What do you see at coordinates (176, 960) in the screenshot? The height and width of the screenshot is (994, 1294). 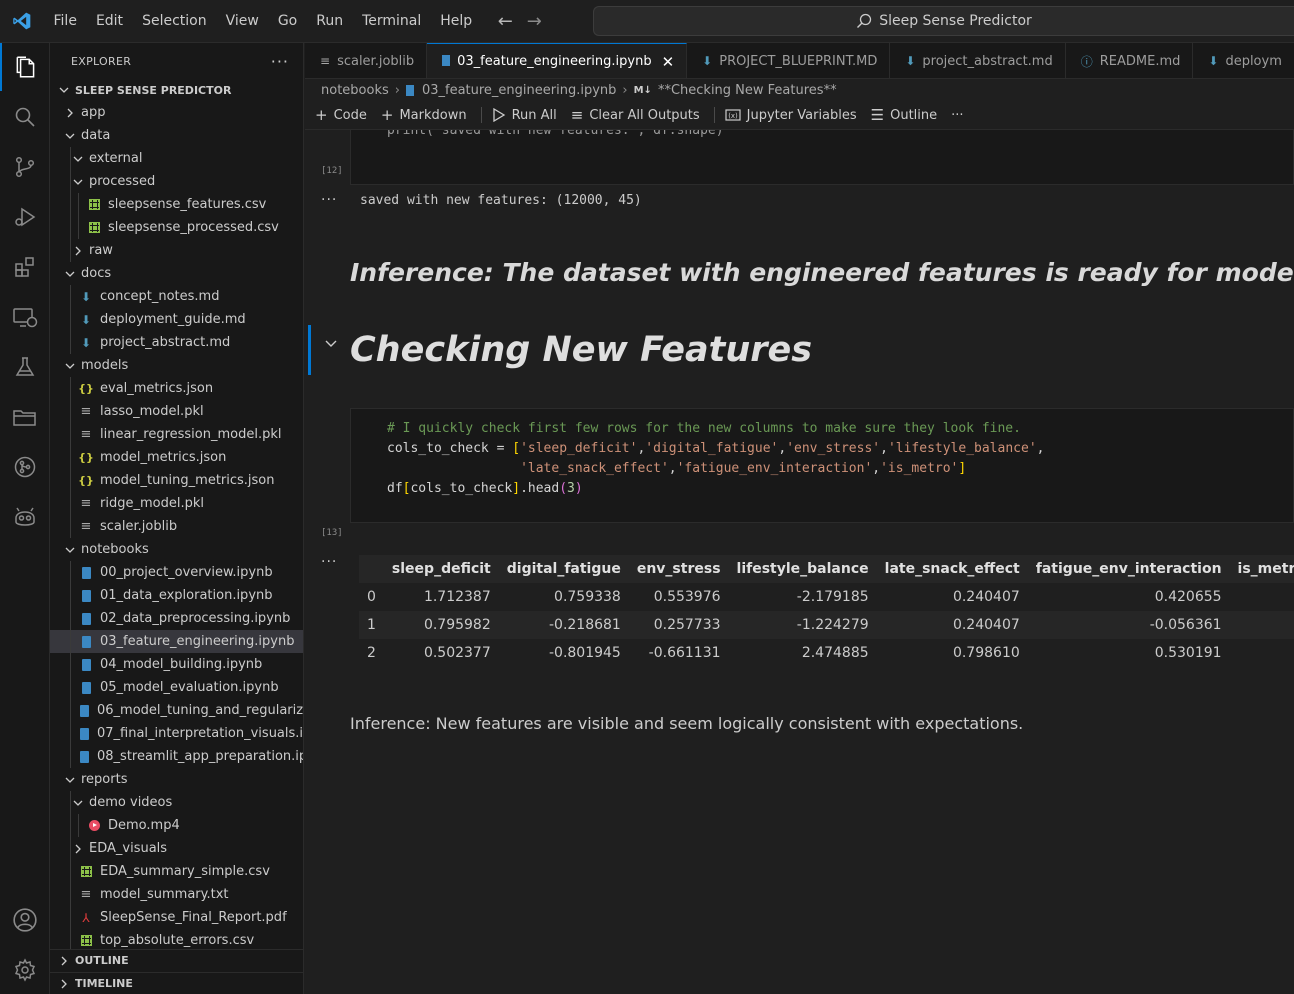 I see `outline-panel-header: OUTLINE` at bounding box center [176, 960].